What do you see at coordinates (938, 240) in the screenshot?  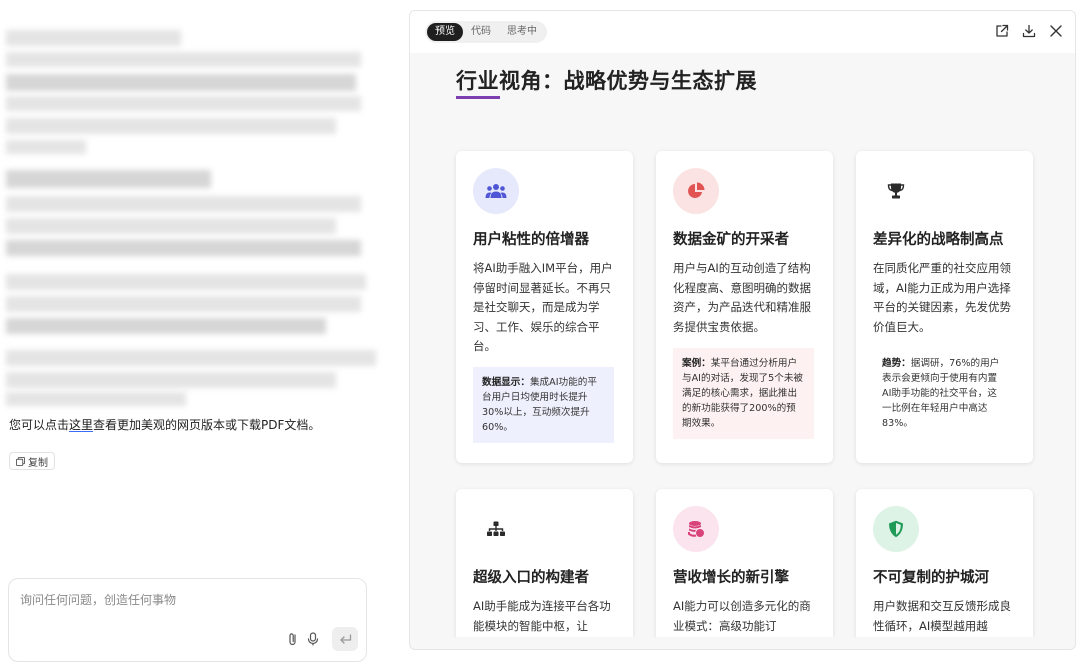 I see `card-title: 差异化的战略制高点` at bounding box center [938, 240].